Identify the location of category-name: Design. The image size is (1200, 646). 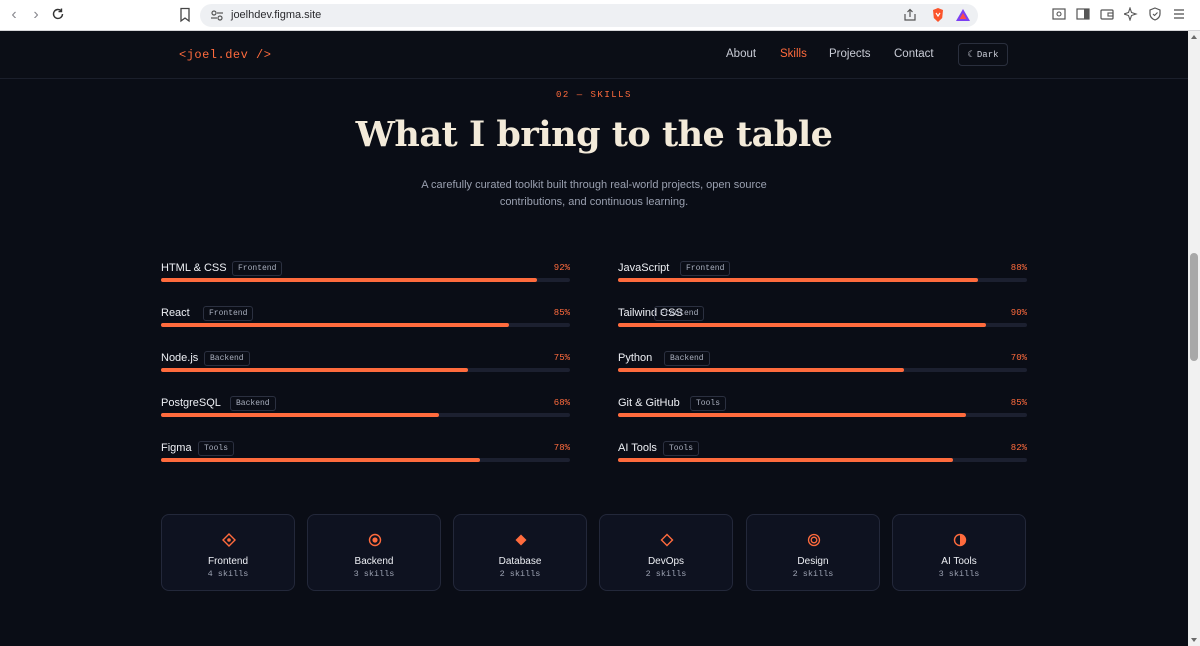
(813, 561).